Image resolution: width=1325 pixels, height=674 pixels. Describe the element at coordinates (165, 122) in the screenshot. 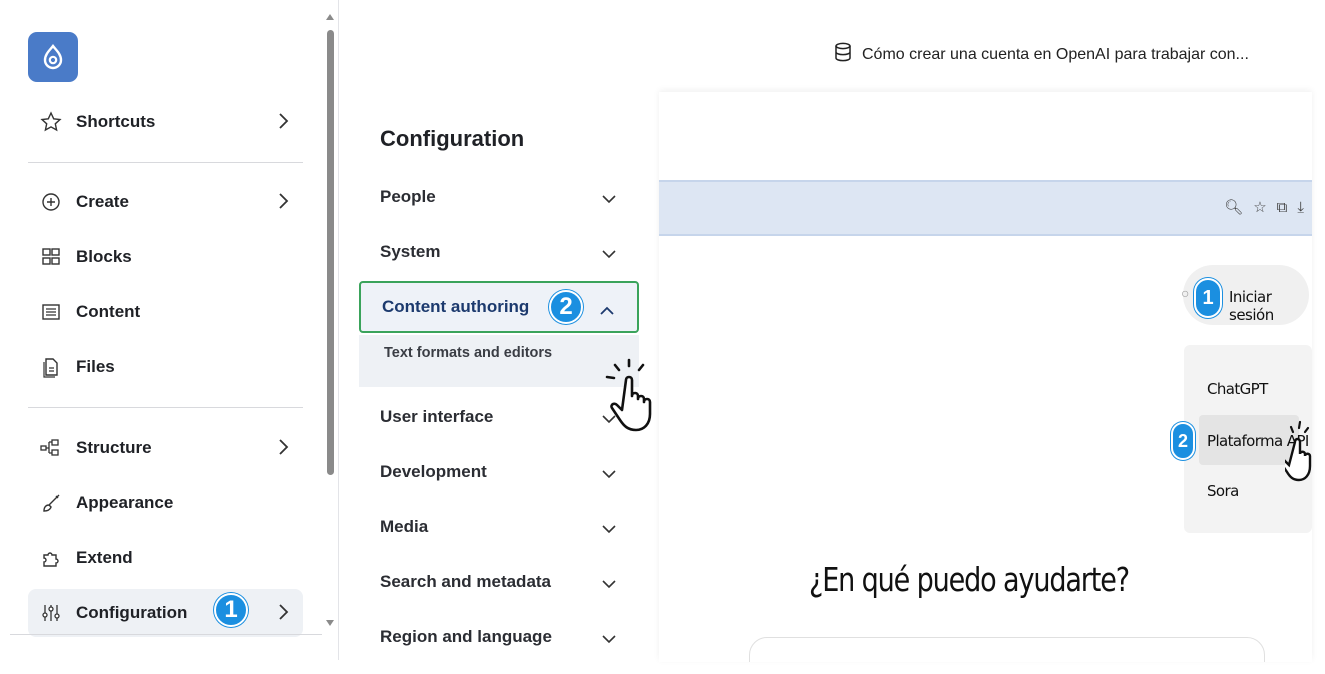

I see `nav-shortcuts: Shortcuts` at that location.